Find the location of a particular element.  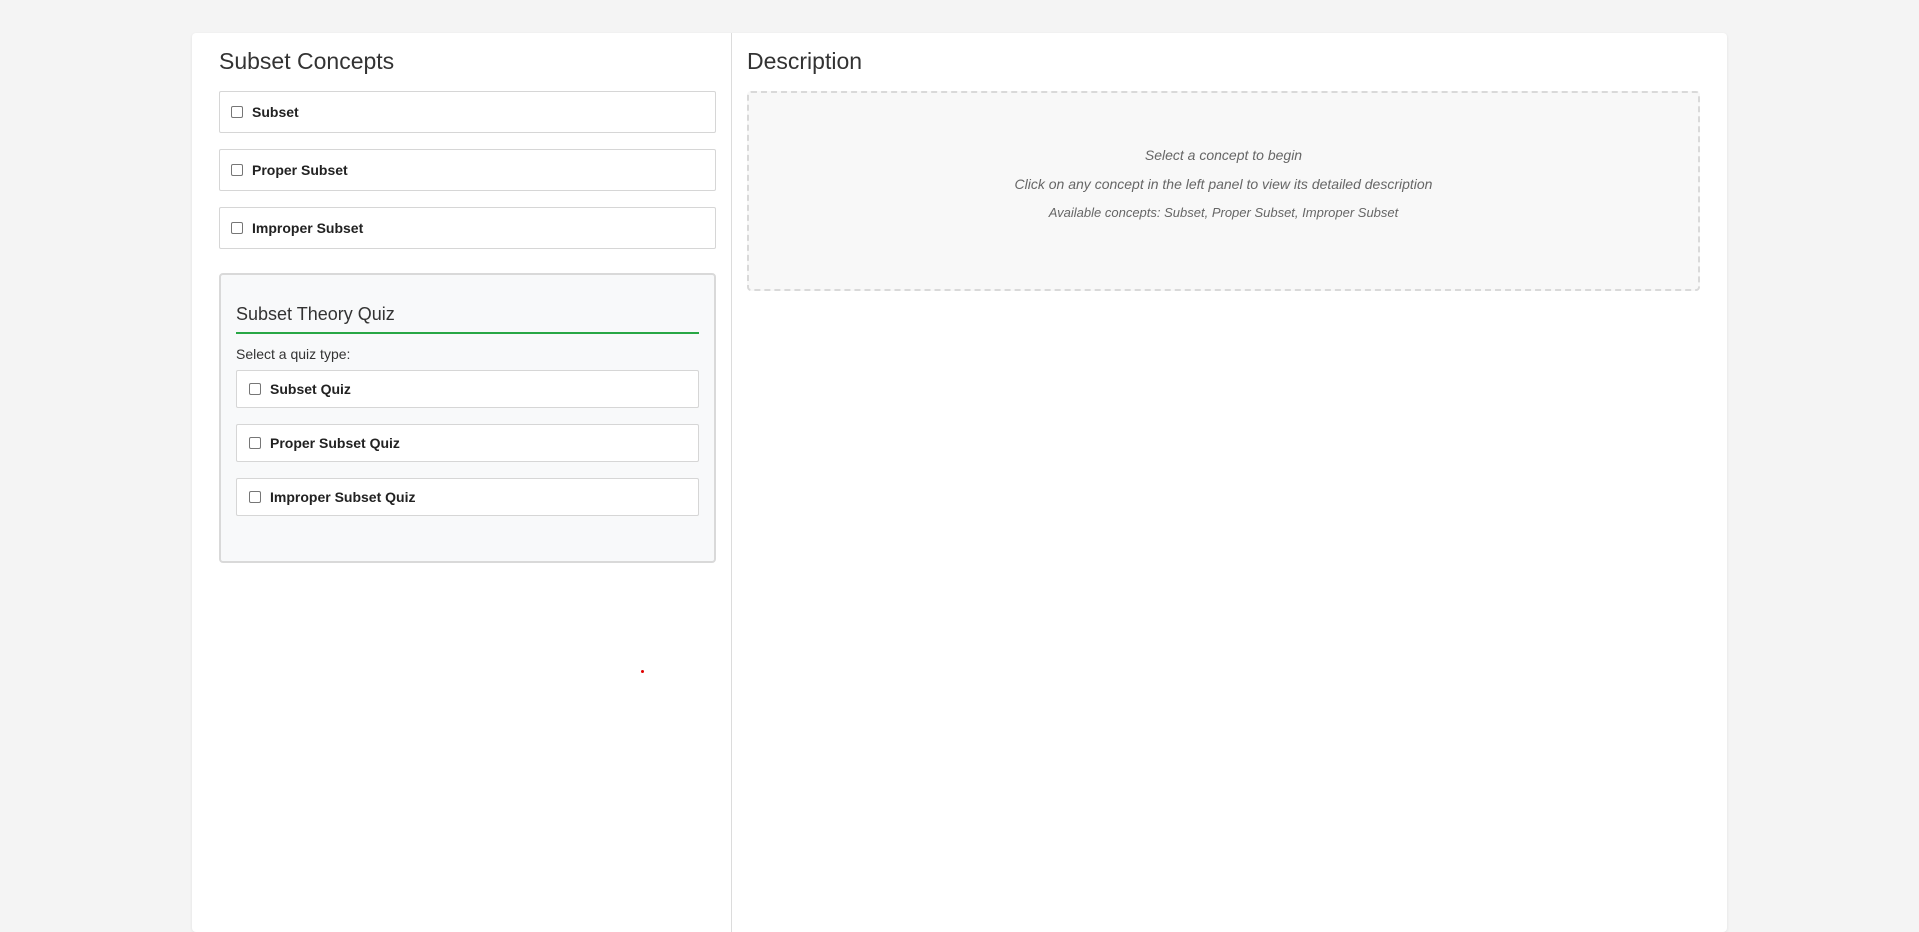

concept-label: Subset is located at coordinates (275, 112).